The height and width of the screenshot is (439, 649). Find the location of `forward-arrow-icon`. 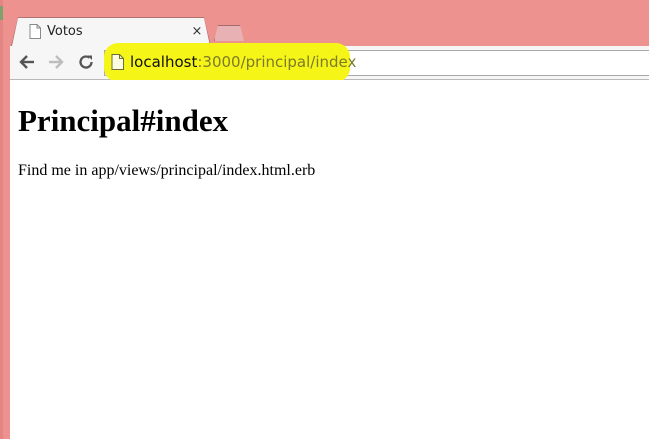

forward-arrow-icon is located at coordinates (56, 62).